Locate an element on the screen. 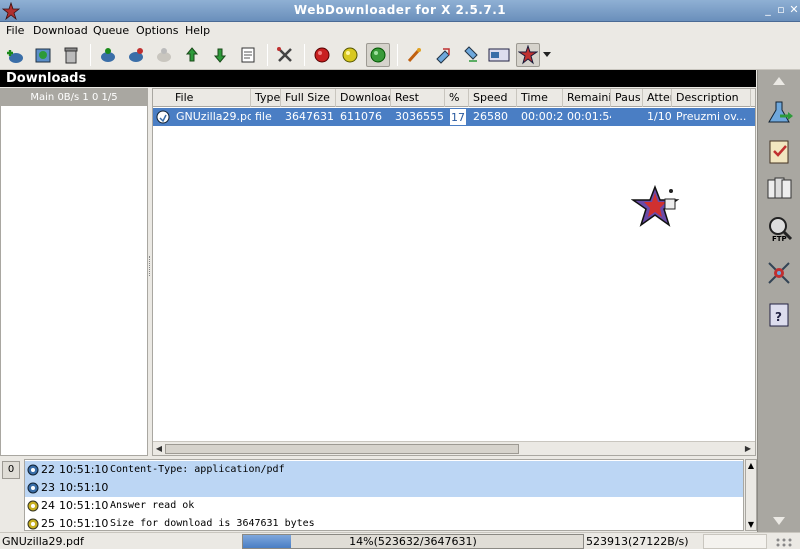  move-down-button is located at coordinates (220, 55).